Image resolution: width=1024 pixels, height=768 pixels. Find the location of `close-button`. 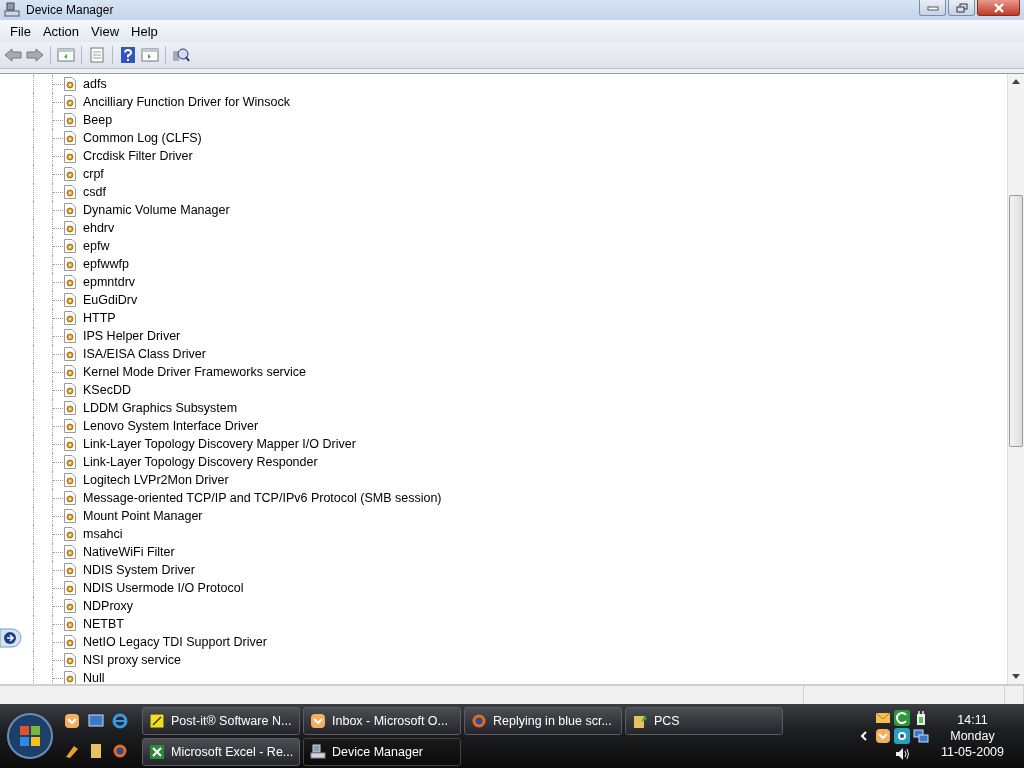

close-button is located at coordinates (998, 8).